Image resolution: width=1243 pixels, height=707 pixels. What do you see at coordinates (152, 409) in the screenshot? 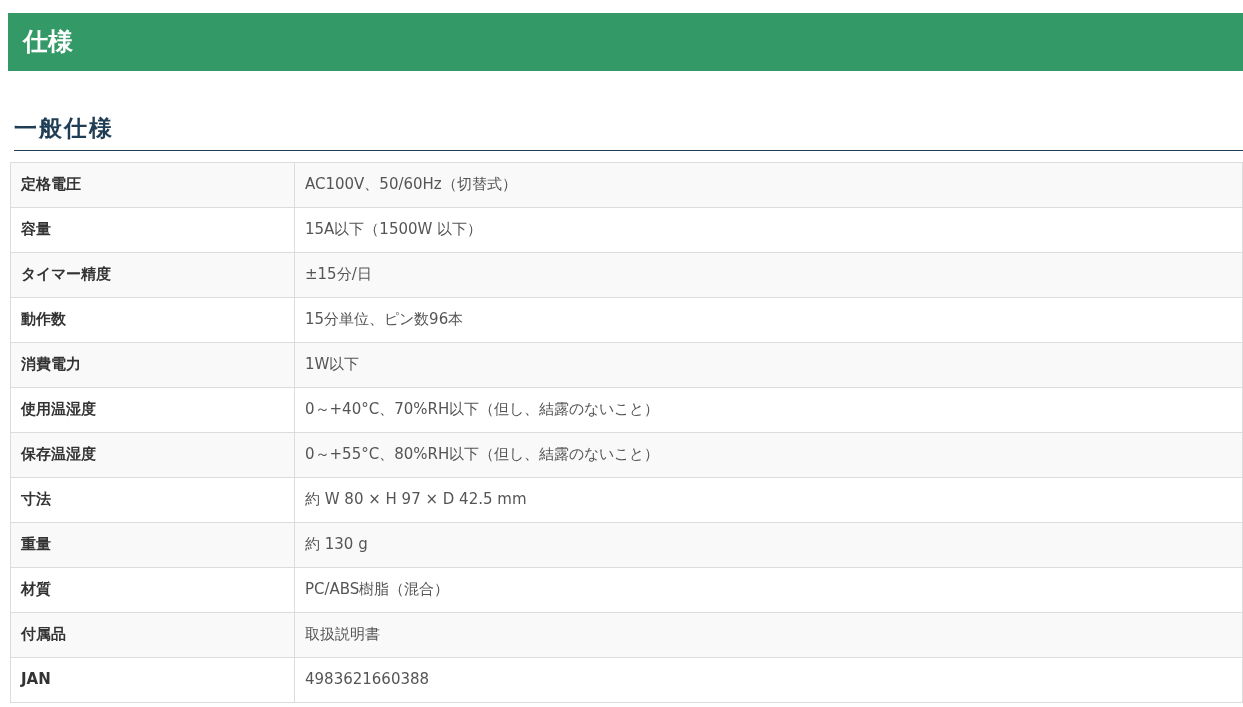
I see `spec-label: 使用温湿度` at bounding box center [152, 409].